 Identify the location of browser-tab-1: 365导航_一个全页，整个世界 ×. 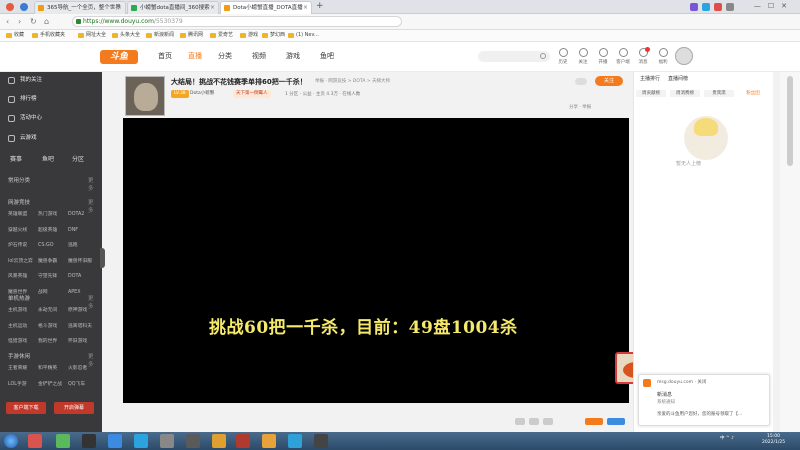
(80, 7).